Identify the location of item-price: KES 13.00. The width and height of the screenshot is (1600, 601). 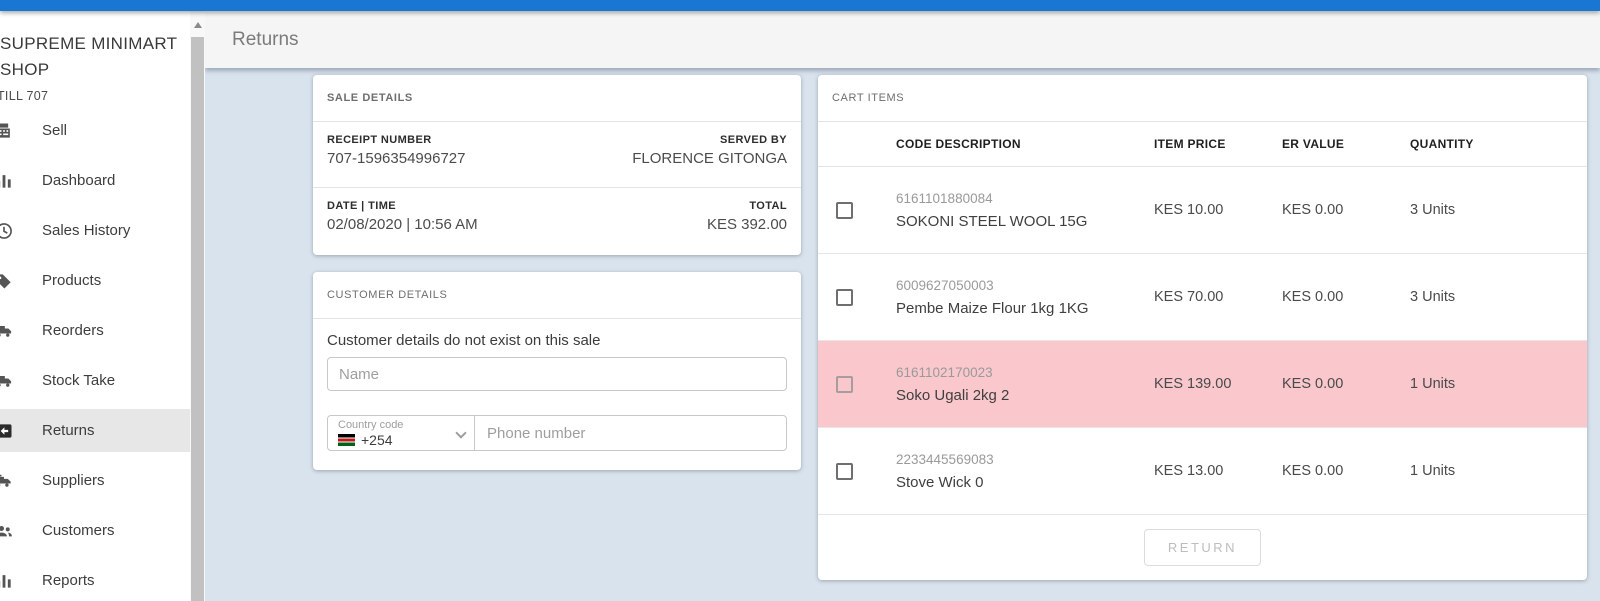
(1189, 471).